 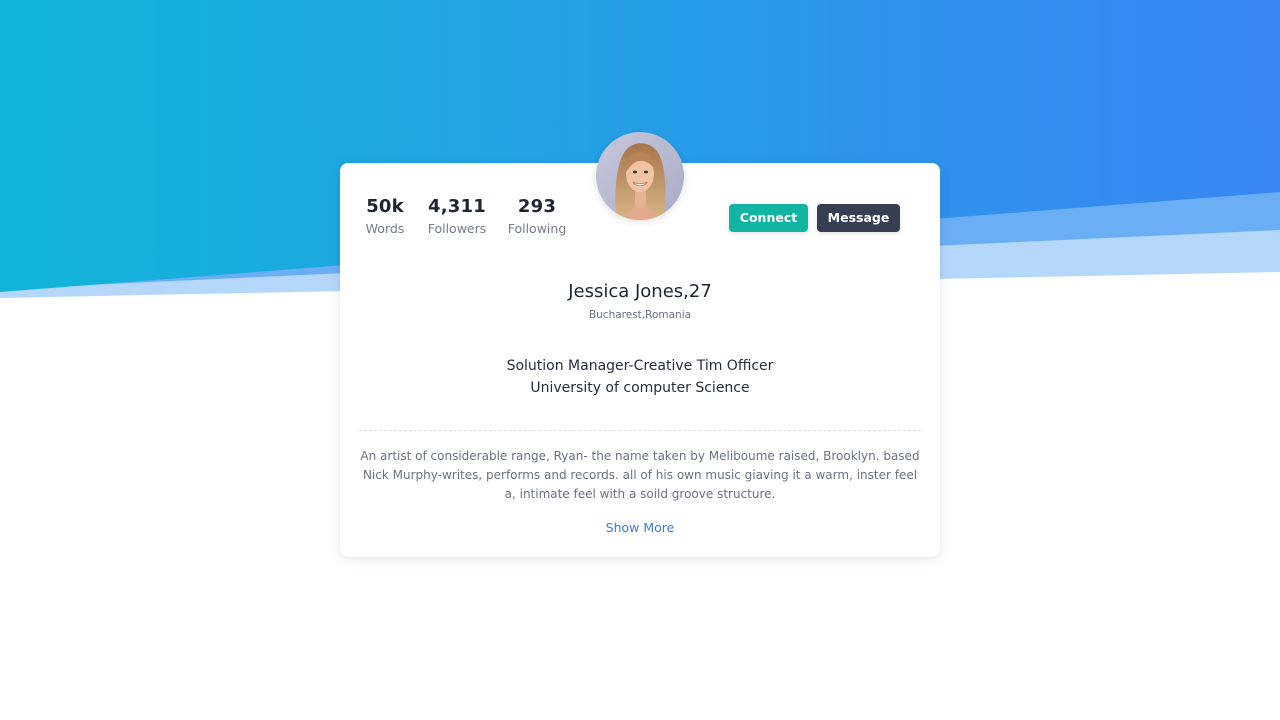 What do you see at coordinates (640, 430) in the screenshot?
I see `section-divider` at bounding box center [640, 430].